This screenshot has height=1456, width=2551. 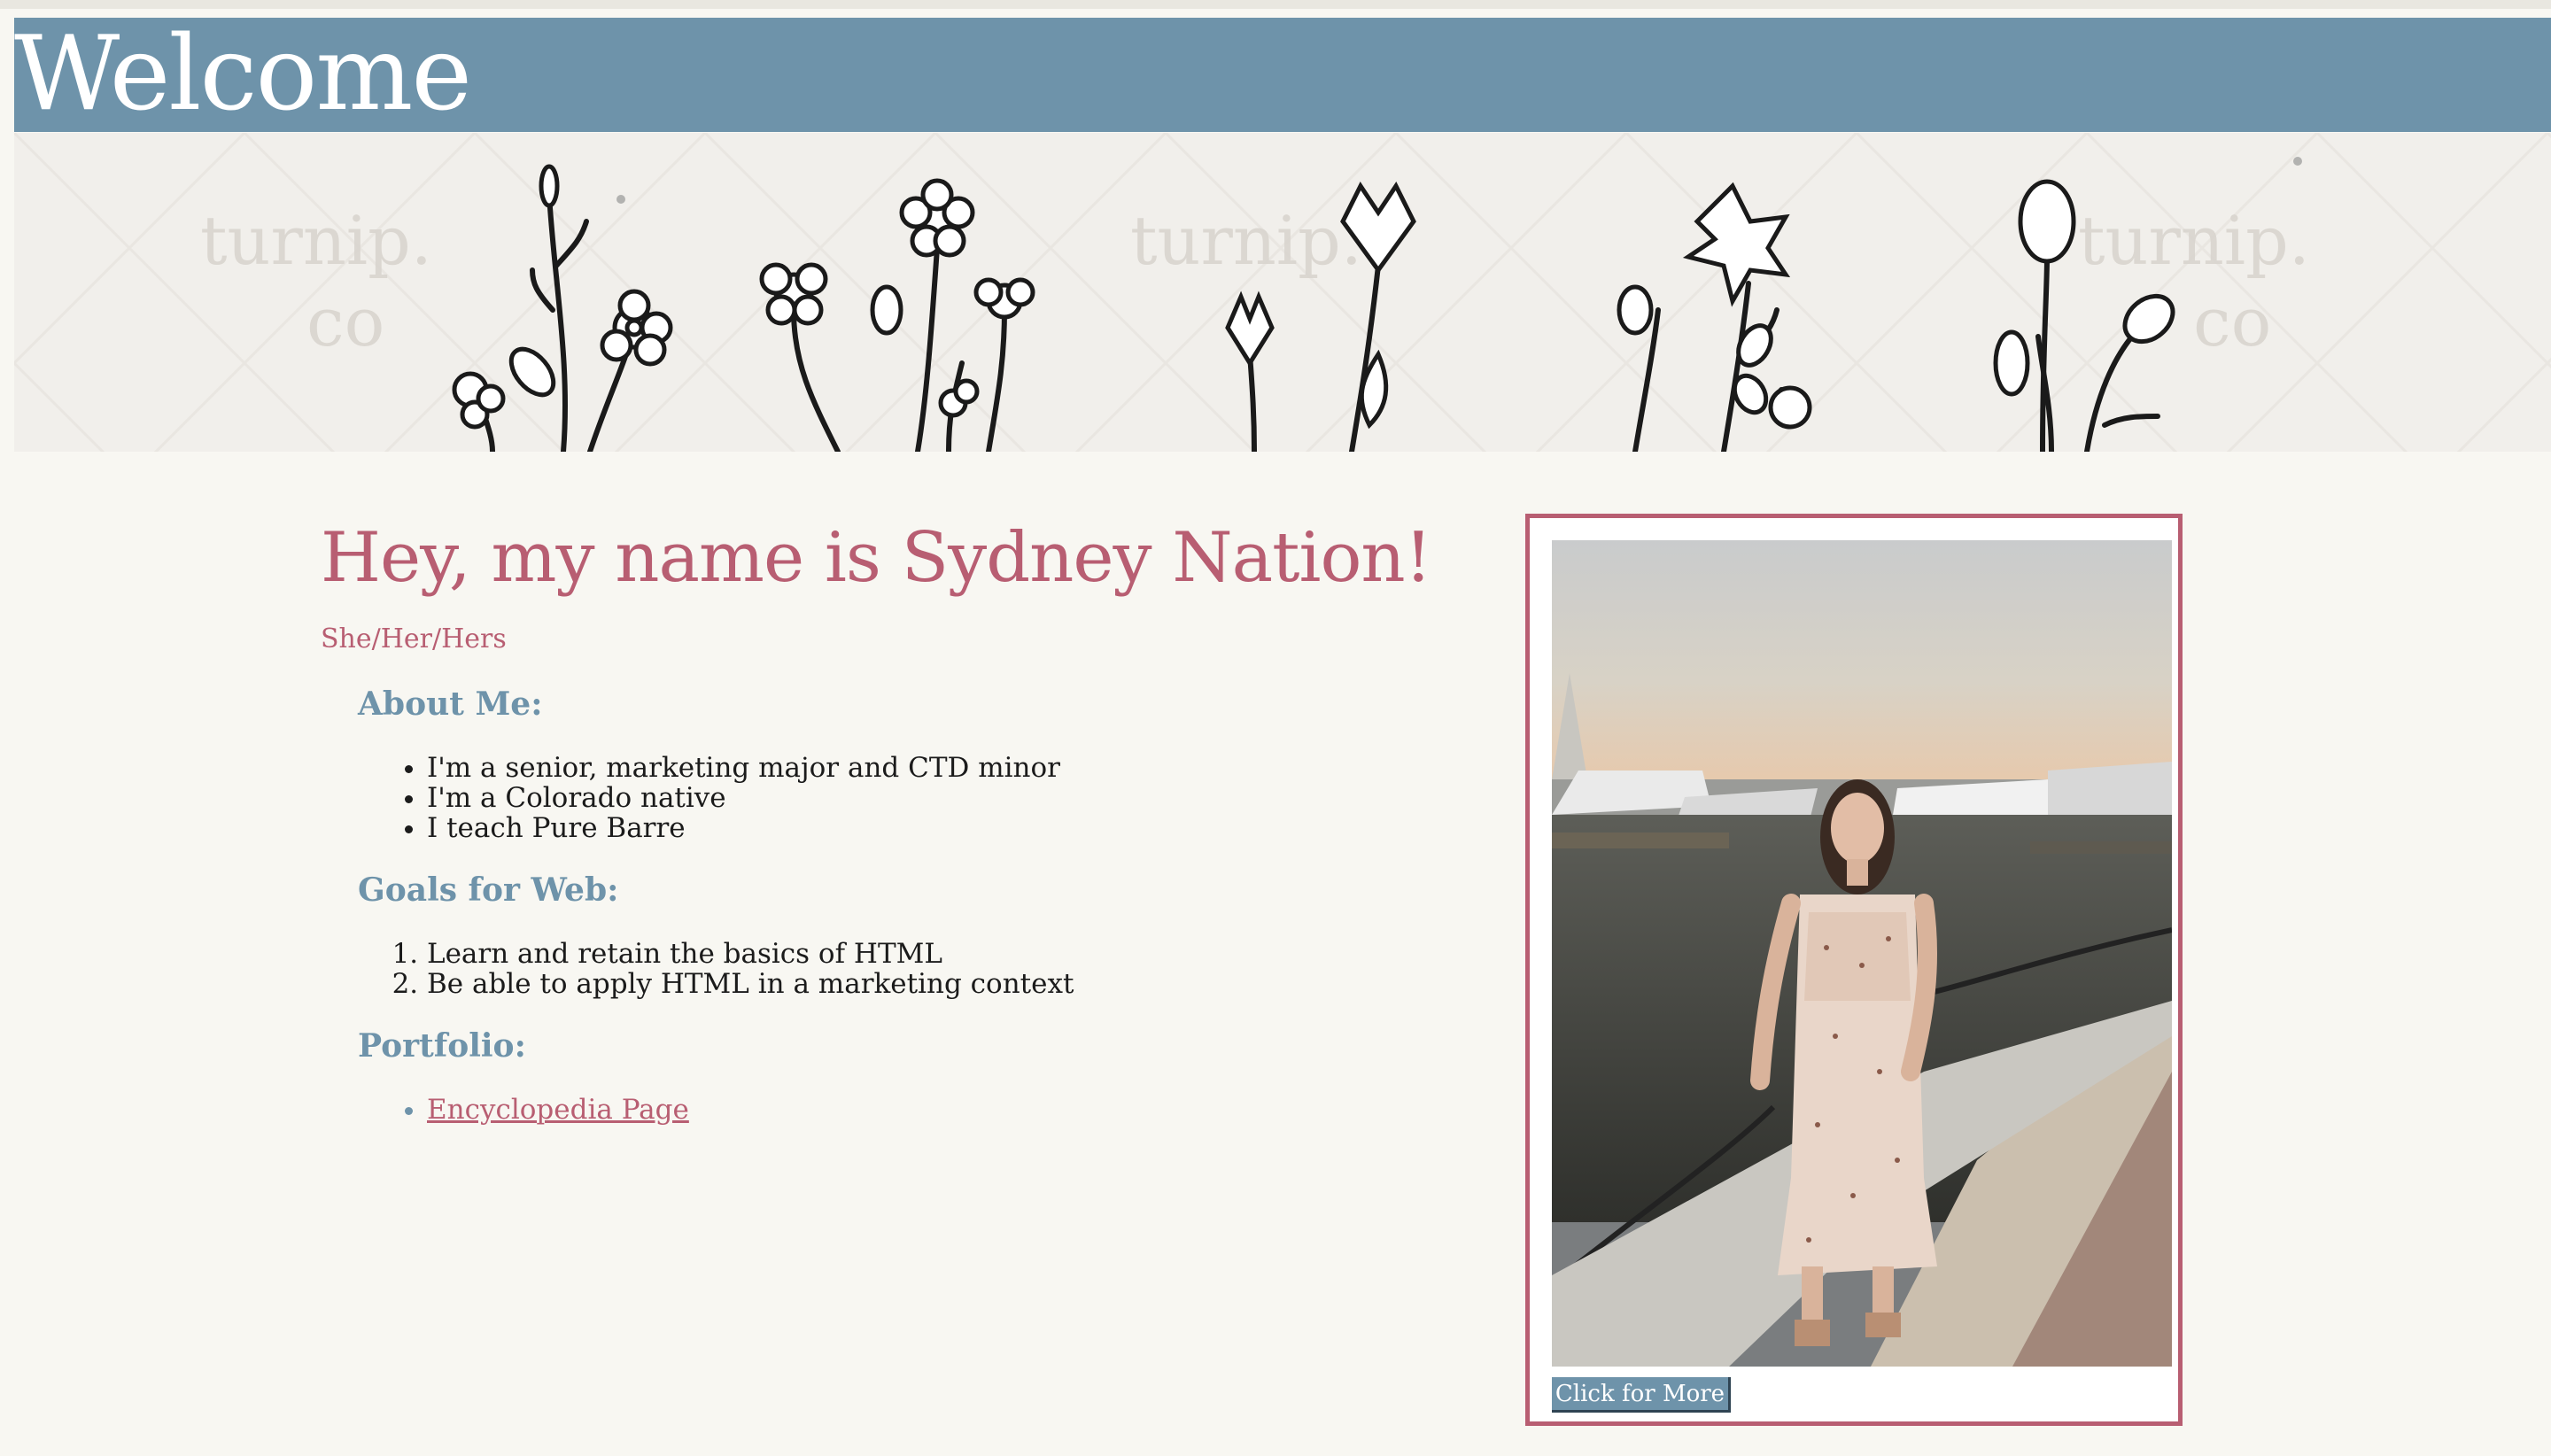 I want to click on list-item: Encyclopedia Page, so click(x=950, y=1110).